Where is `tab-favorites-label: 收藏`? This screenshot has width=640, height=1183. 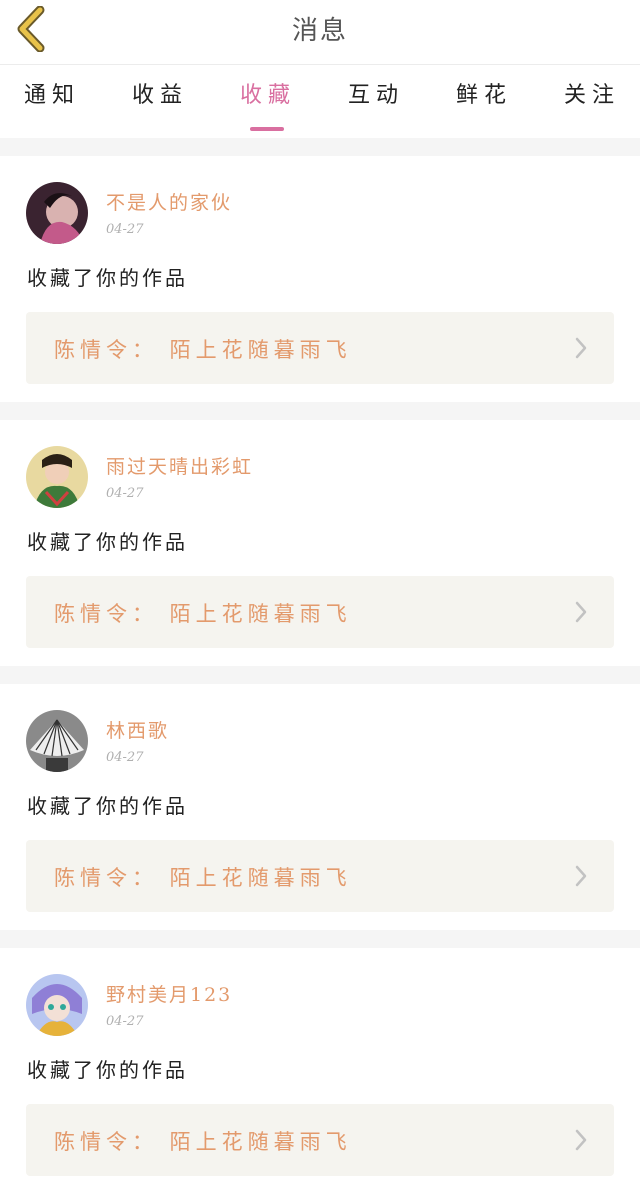
tab-favorites-label: 收藏 is located at coordinates (267, 95).